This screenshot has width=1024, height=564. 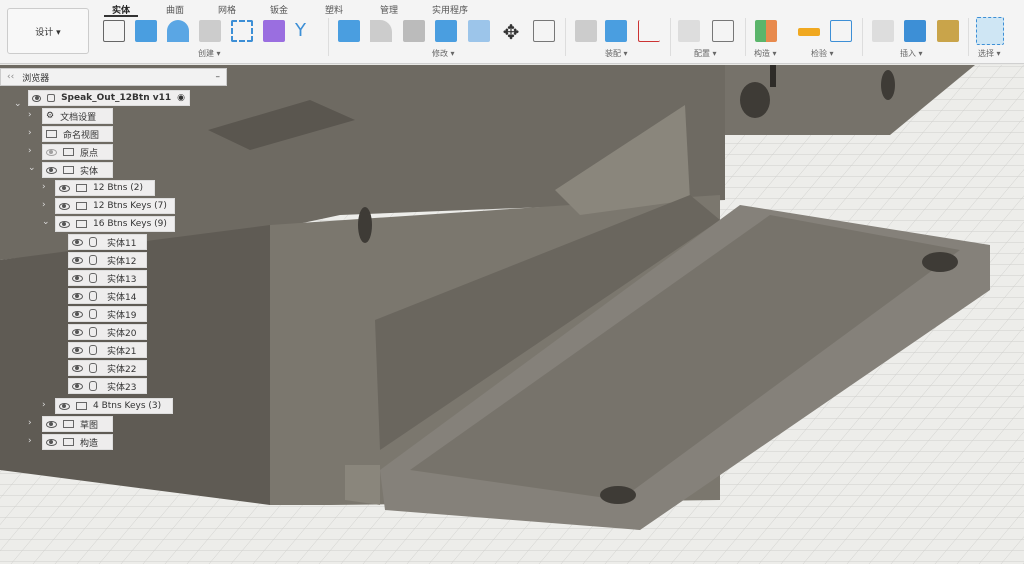 What do you see at coordinates (279, 9) in the screenshot?
I see `tab-sheet-metal: 钣金` at bounding box center [279, 9].